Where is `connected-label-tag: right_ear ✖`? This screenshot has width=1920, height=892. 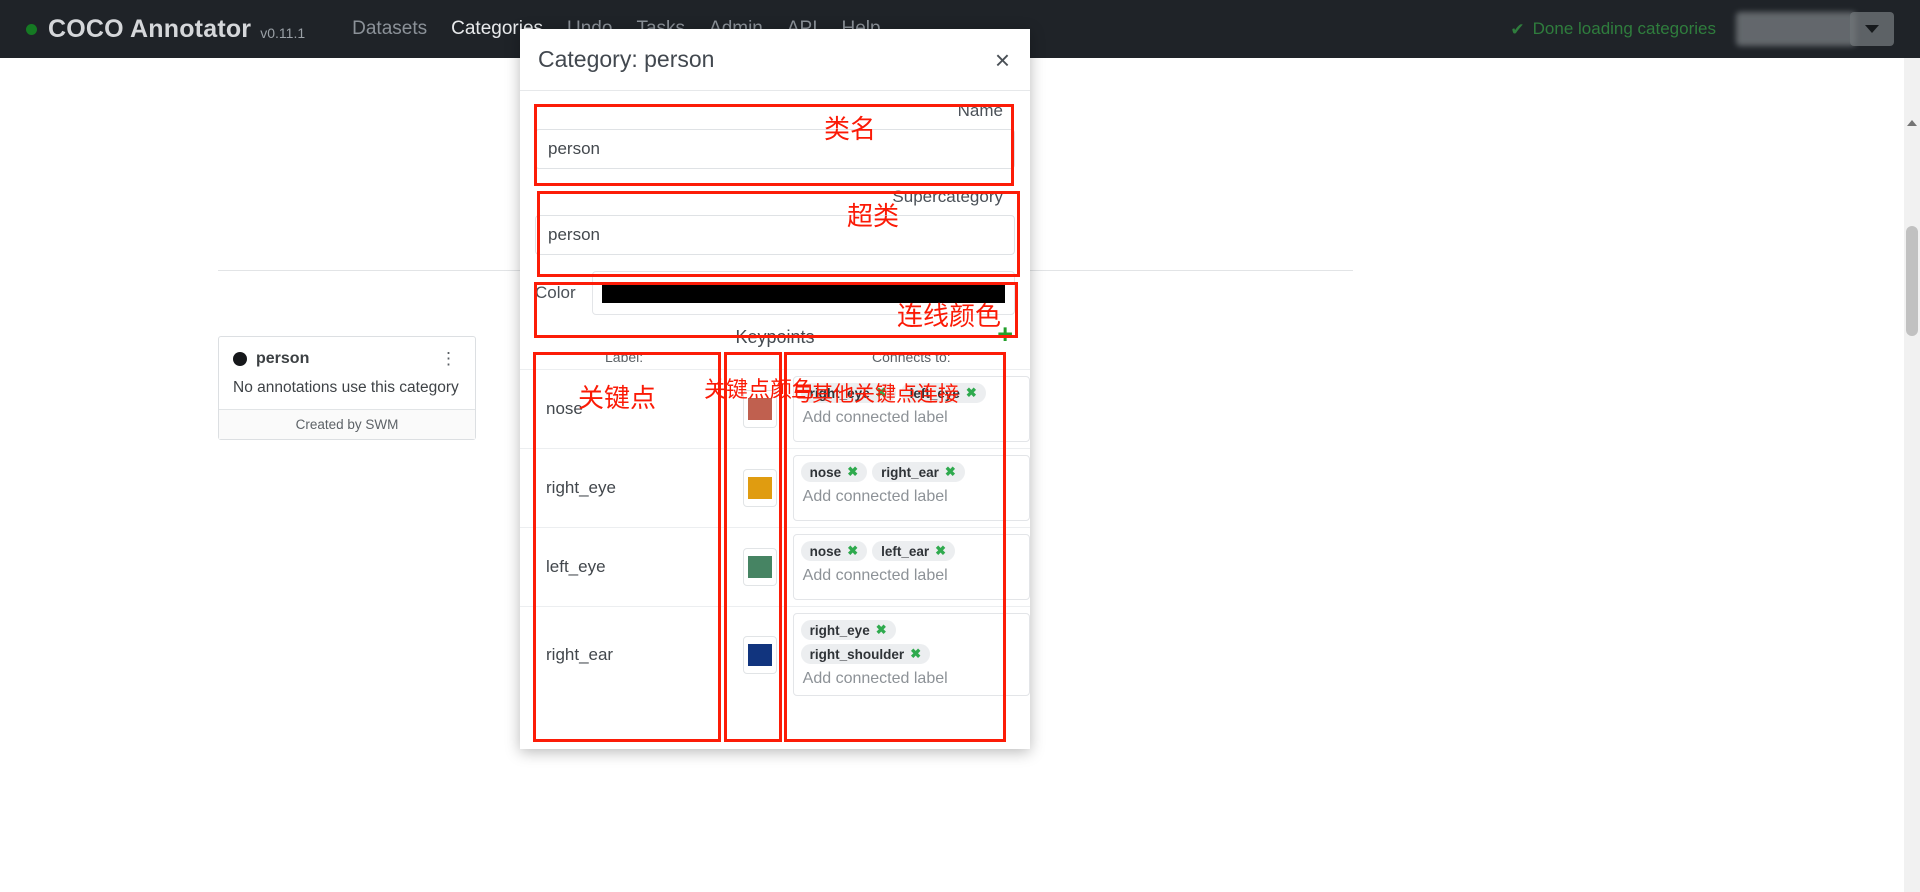
connected-label-tag: right_ear ✖ is located at coordinates (918, 472).